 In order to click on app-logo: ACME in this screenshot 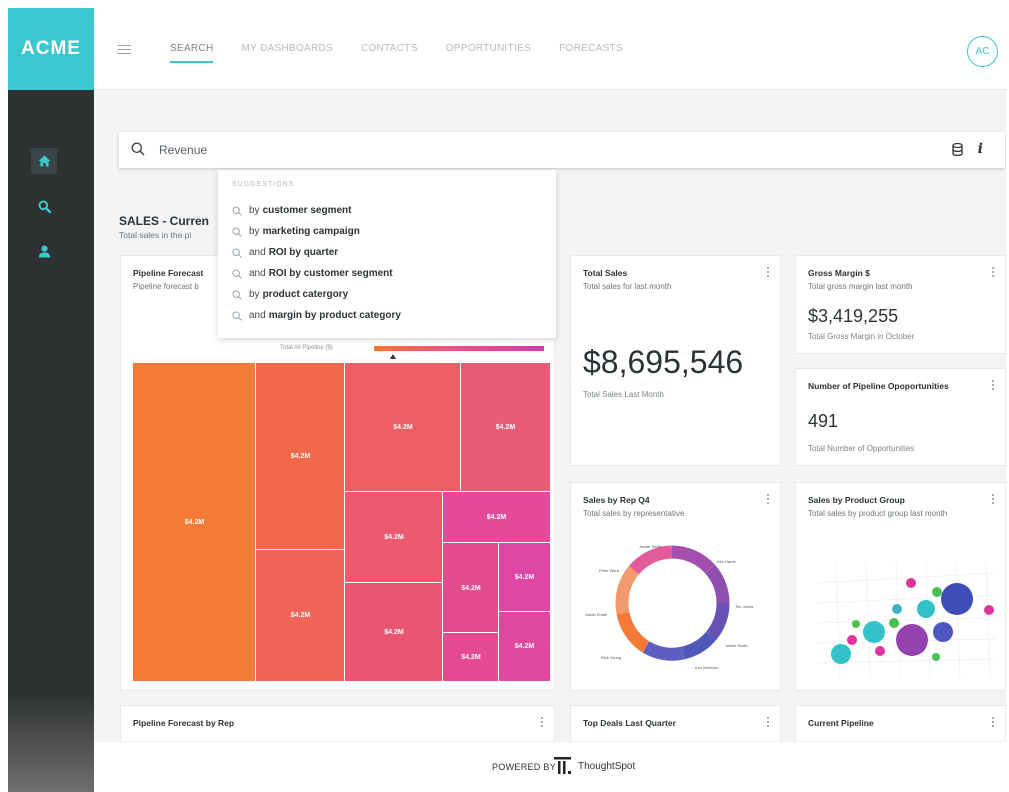, I will do `click(51, 49)`.